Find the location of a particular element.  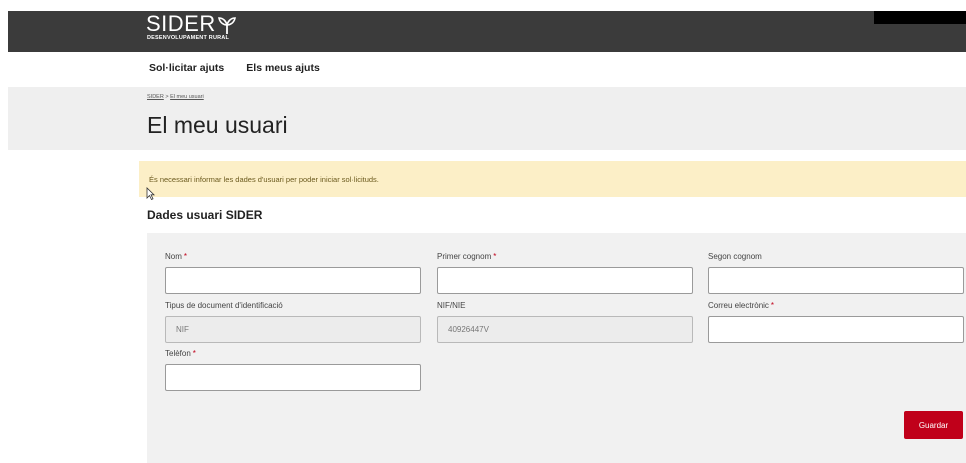

sider-logo: SIDER DESENVOLUPAMENT RURAL is located at coordinates (191, 26).